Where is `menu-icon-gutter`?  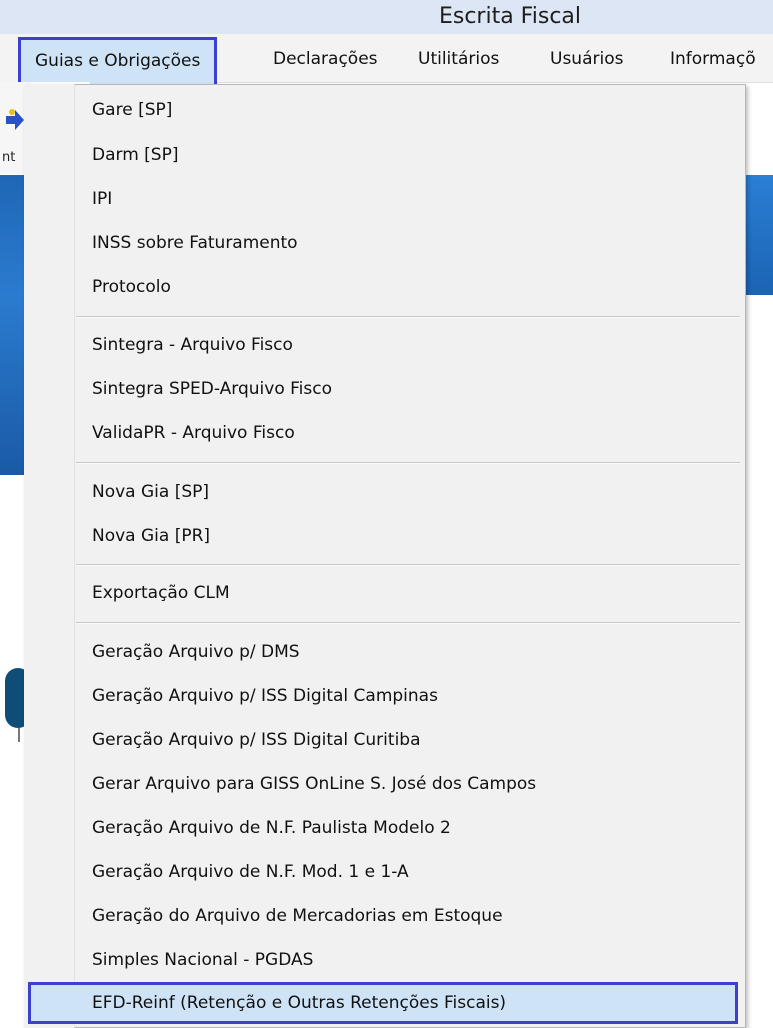 menu-icon-gutter is located at coordinates (49, 556).